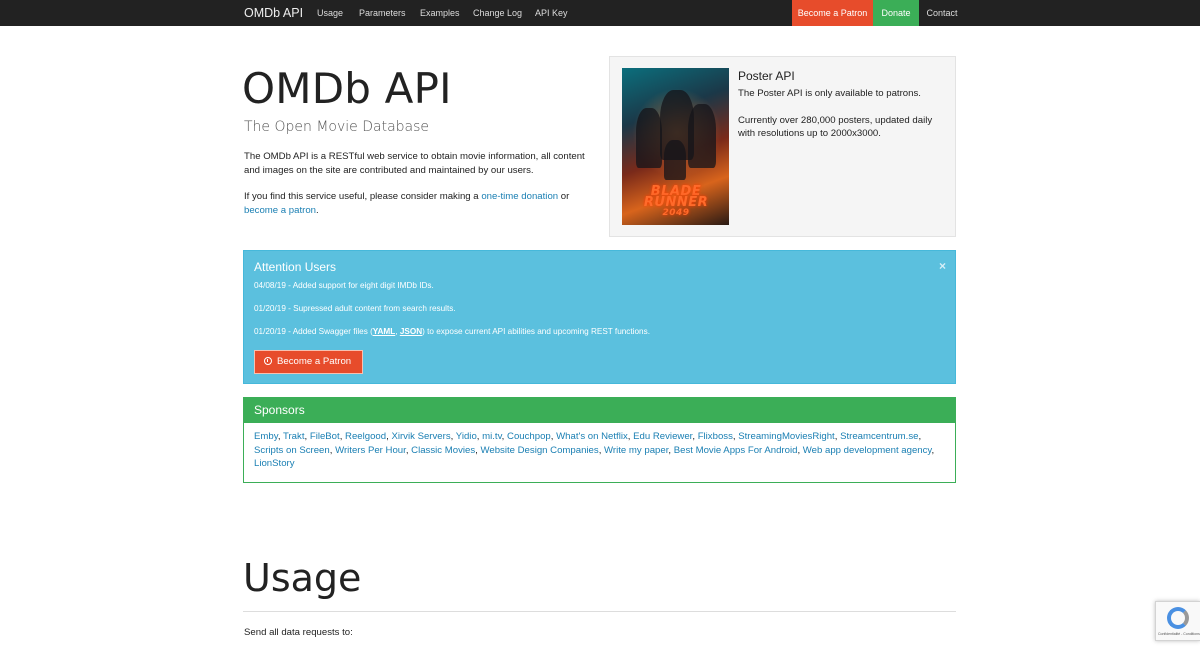 This screenshot has height=647, width=1200. Describe the element at coordinates (266, 436) in the screenshot. I see `sponsor-link: Emby` at that location.